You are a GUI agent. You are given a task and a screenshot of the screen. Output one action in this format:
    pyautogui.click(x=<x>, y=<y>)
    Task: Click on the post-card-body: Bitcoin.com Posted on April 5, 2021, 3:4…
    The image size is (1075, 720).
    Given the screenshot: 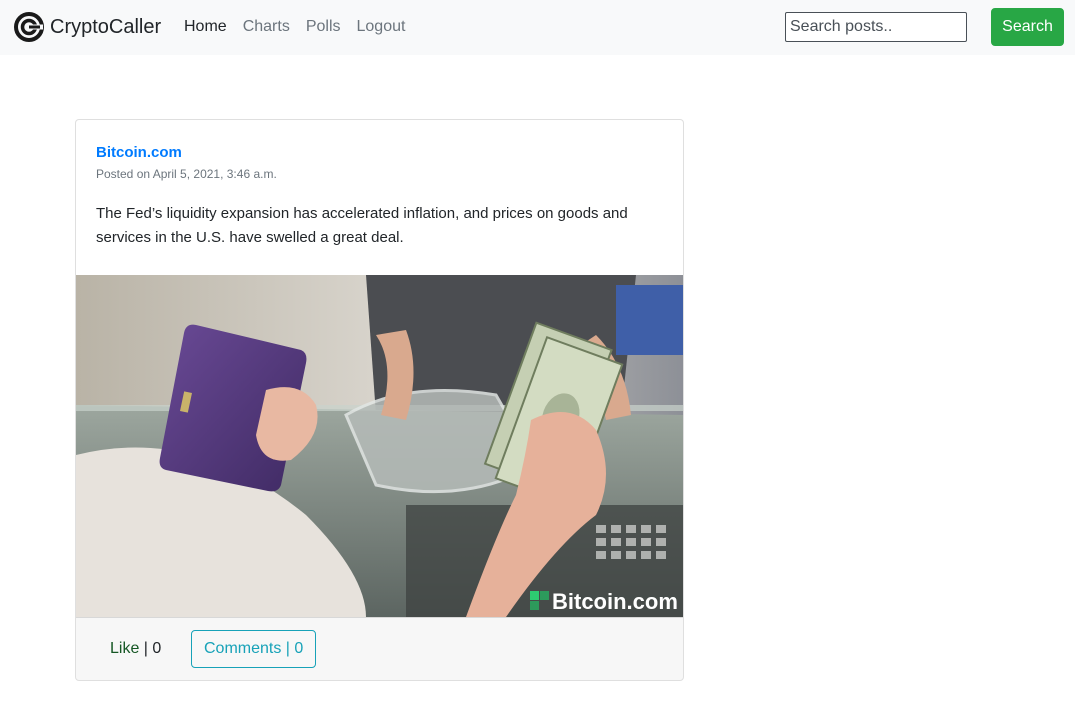 What is the action you would take?
    pyautogui.click(x=379, y=185)
    